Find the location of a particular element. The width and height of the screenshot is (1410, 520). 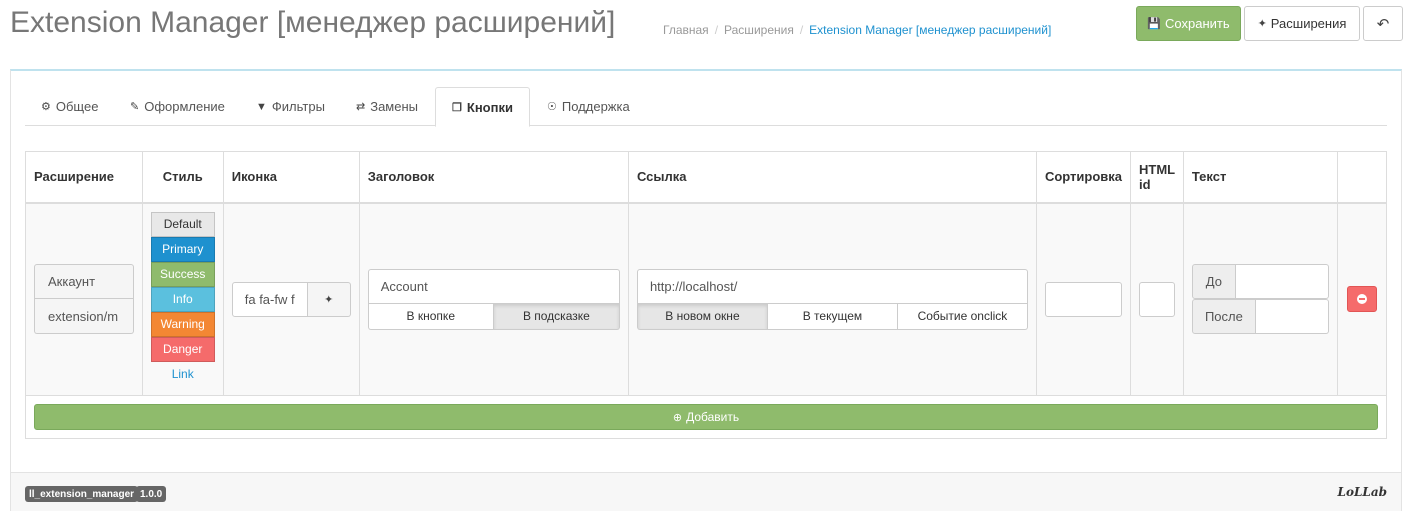

extension-name-field: Аккаунт is located at coordinates (84, 282).